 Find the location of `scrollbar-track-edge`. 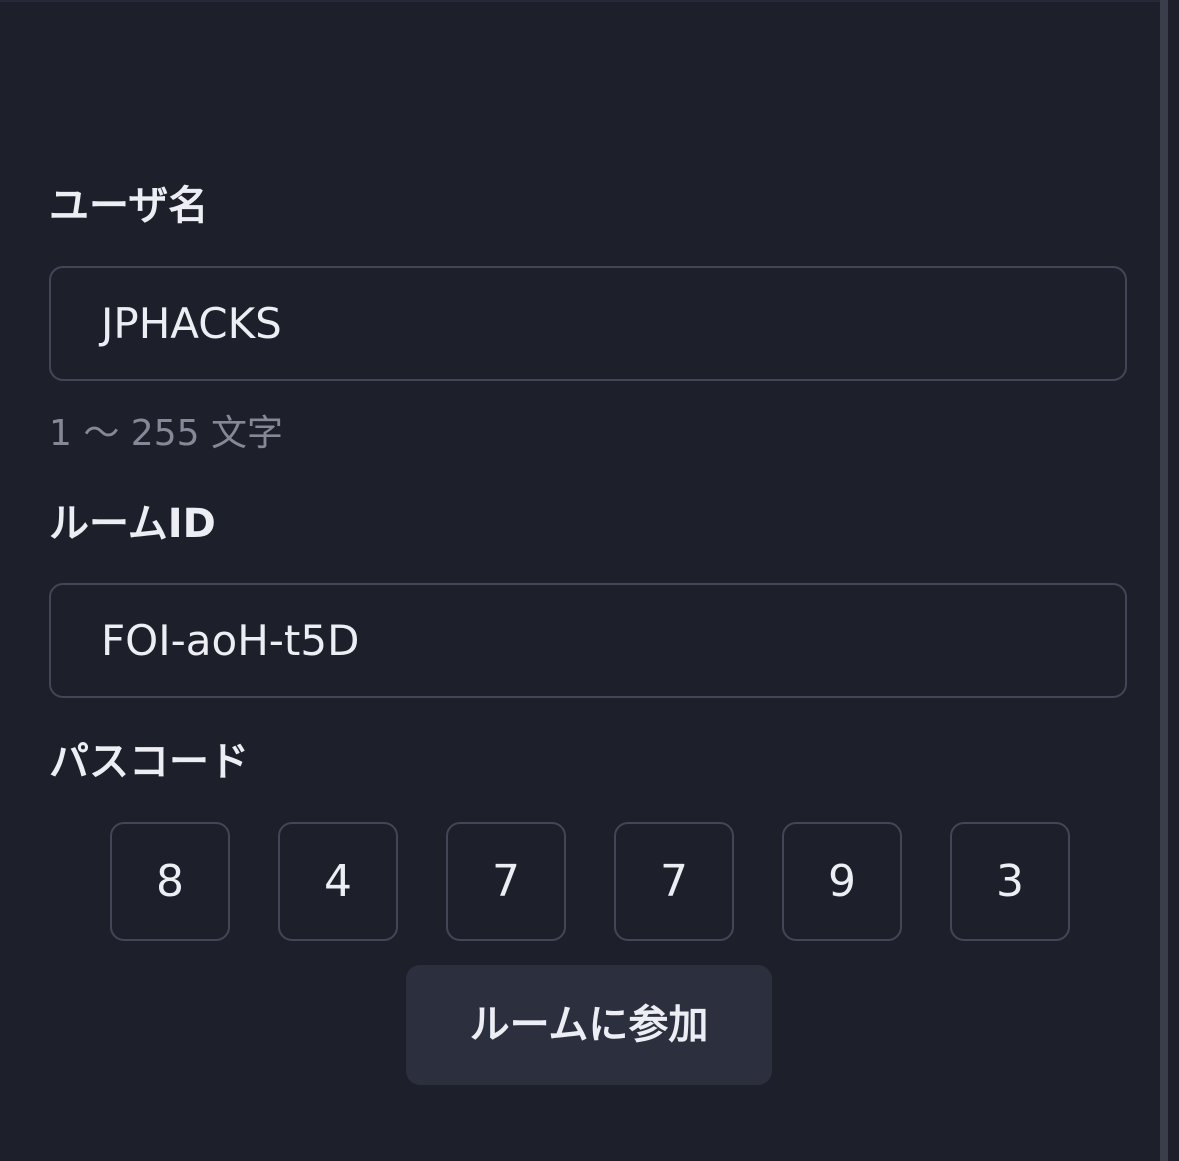

scrollbar-track-edge is located at coordinates (1173, 580).